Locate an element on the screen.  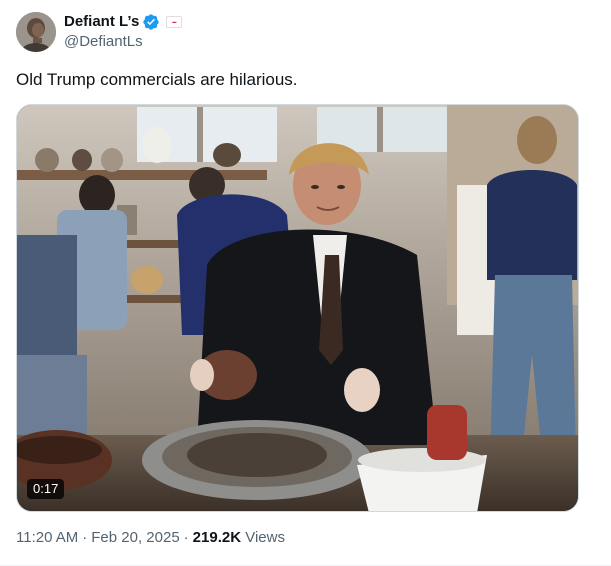
tweet-header: Defiant L’s ▬ @DefiantLs is located at coordinates (99, 32).